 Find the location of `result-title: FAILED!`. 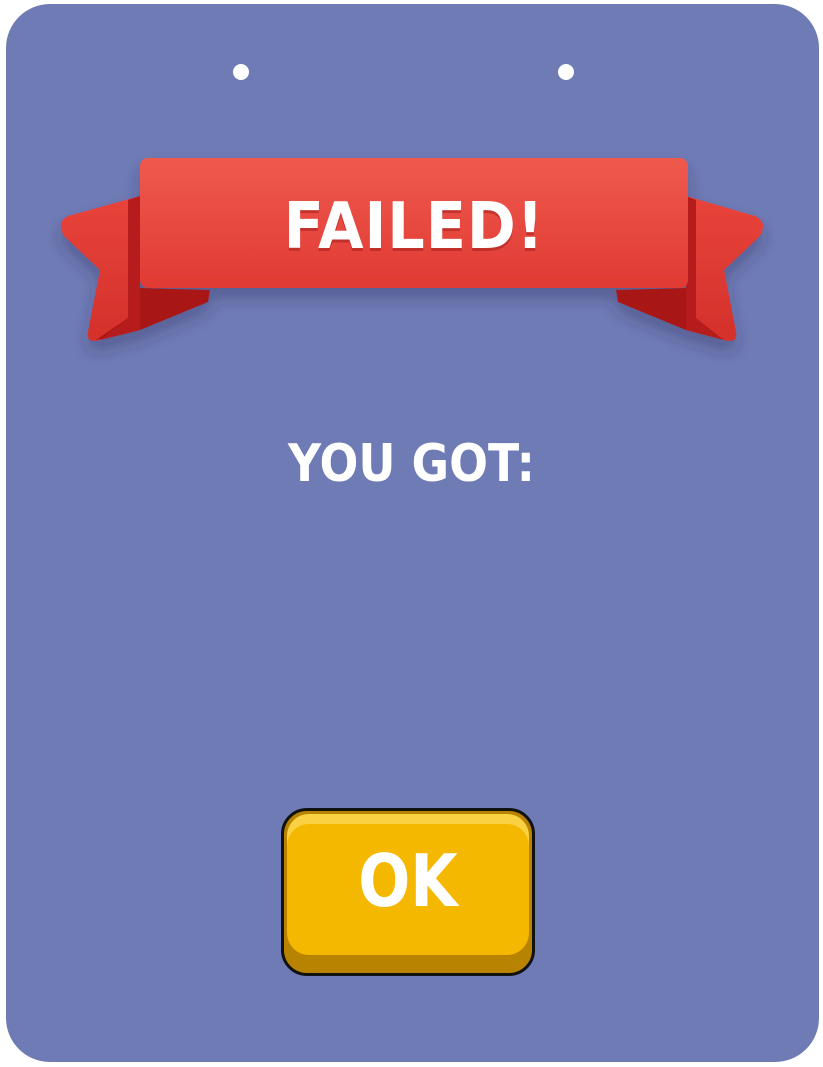

result-title: FAILED! is located at coordinates (414, 227).